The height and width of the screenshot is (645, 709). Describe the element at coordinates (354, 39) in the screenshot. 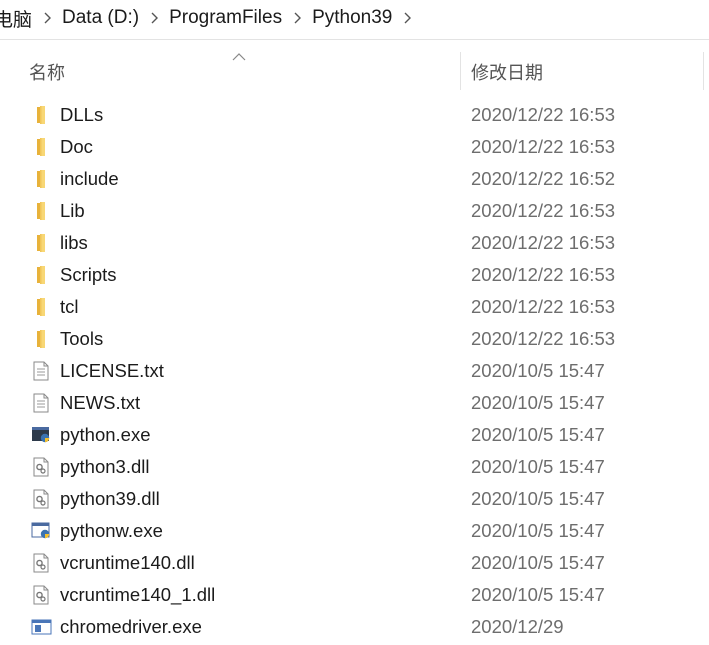

I see `divider` at that location.